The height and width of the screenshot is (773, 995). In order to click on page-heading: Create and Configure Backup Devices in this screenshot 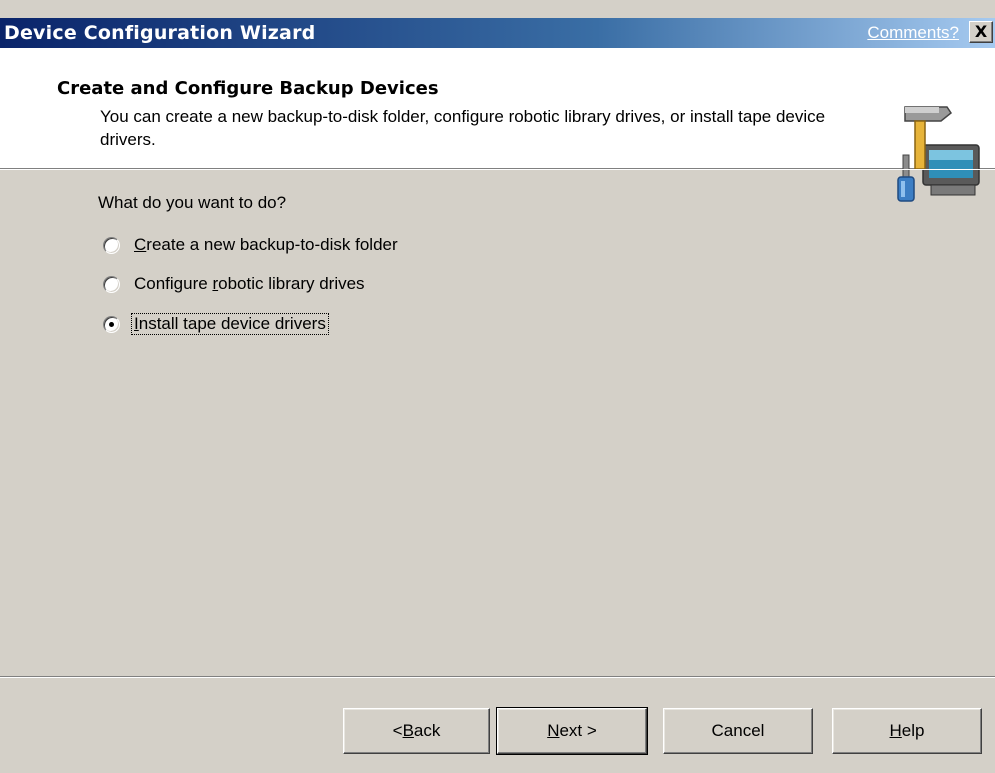, I will do `click(248, 88)`.